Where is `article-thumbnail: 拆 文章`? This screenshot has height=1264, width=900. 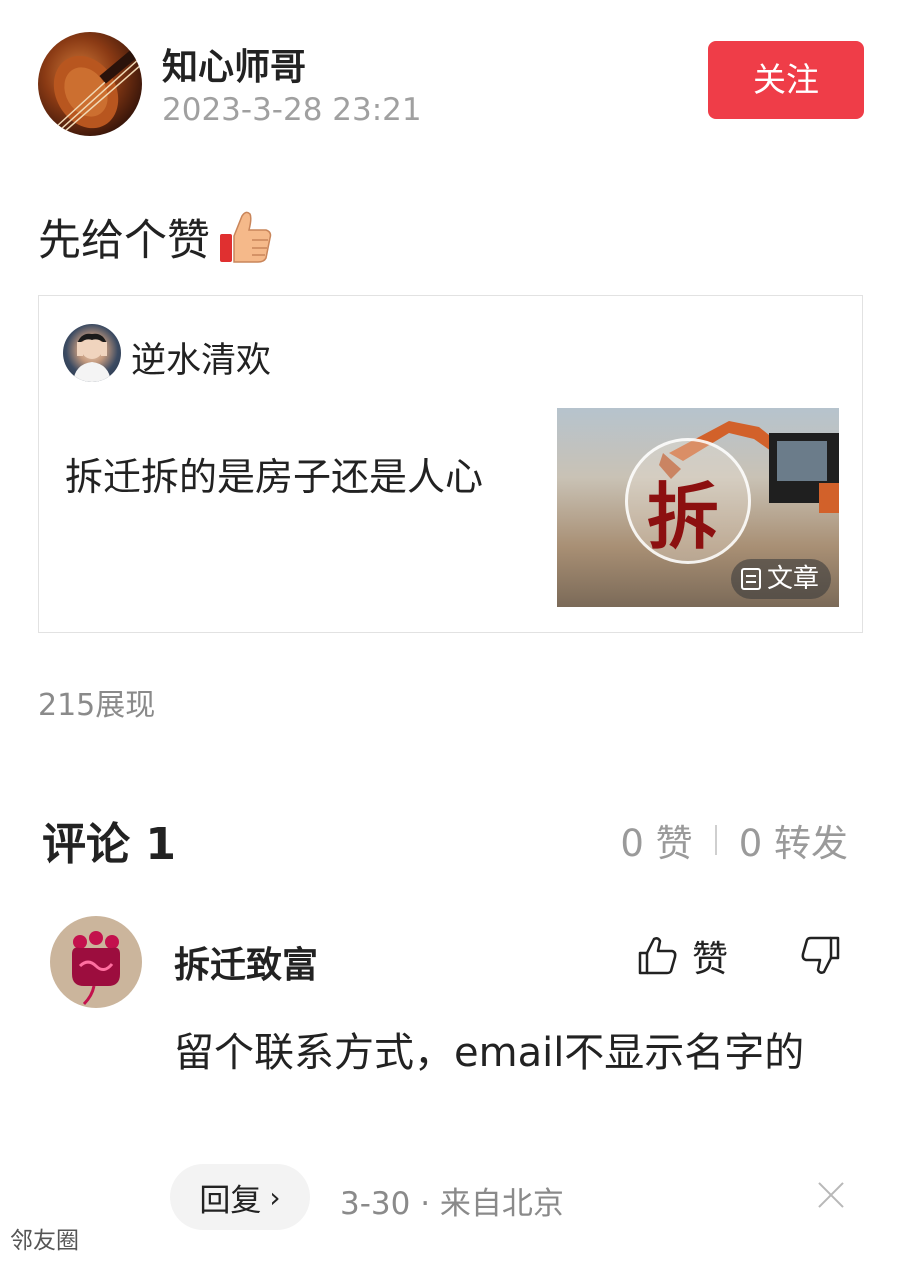 article-thumbnail: 拆 文章 is located at coordinates (698, 507).